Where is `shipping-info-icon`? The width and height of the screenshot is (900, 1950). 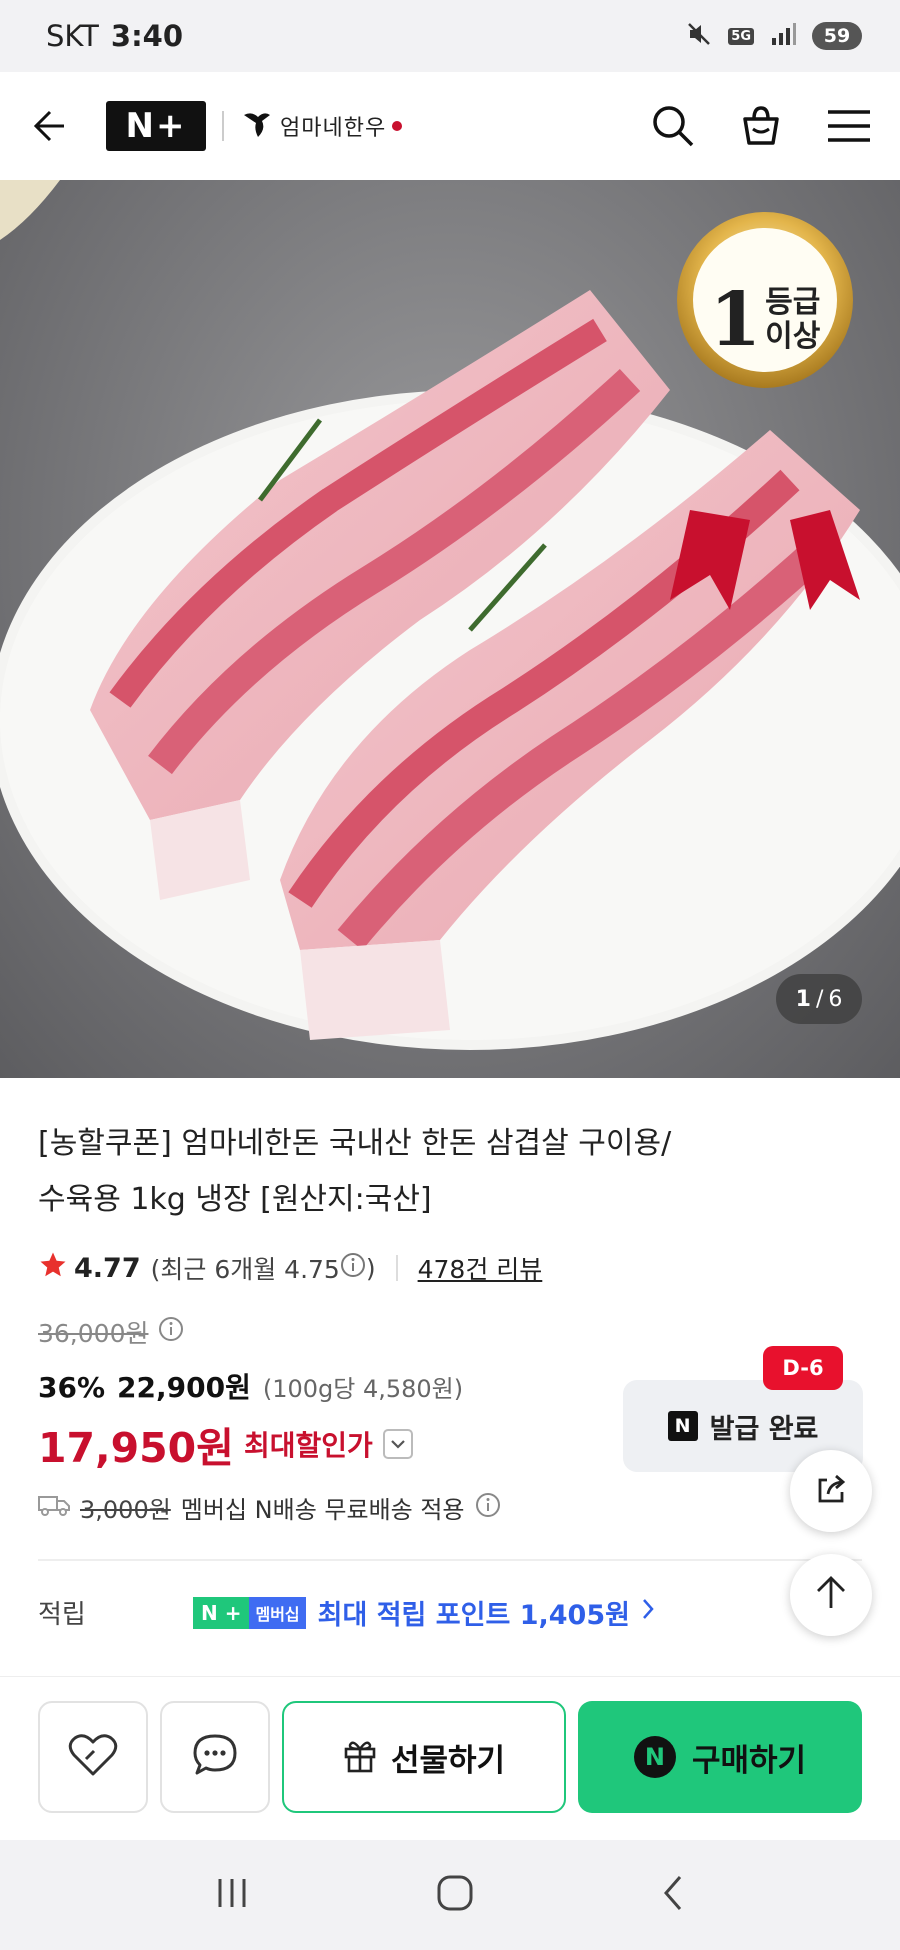
shipping-info-icon is located at coordinates (488, 1508).